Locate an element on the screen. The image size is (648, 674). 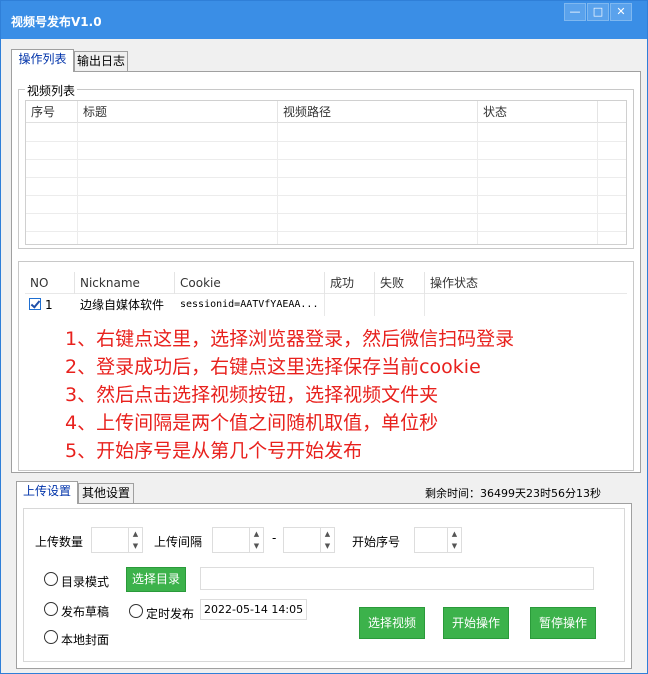
instruction-3: 3、然后点击选择视频按钮，选择视频文件夹 is located at coordinates (252, 395).